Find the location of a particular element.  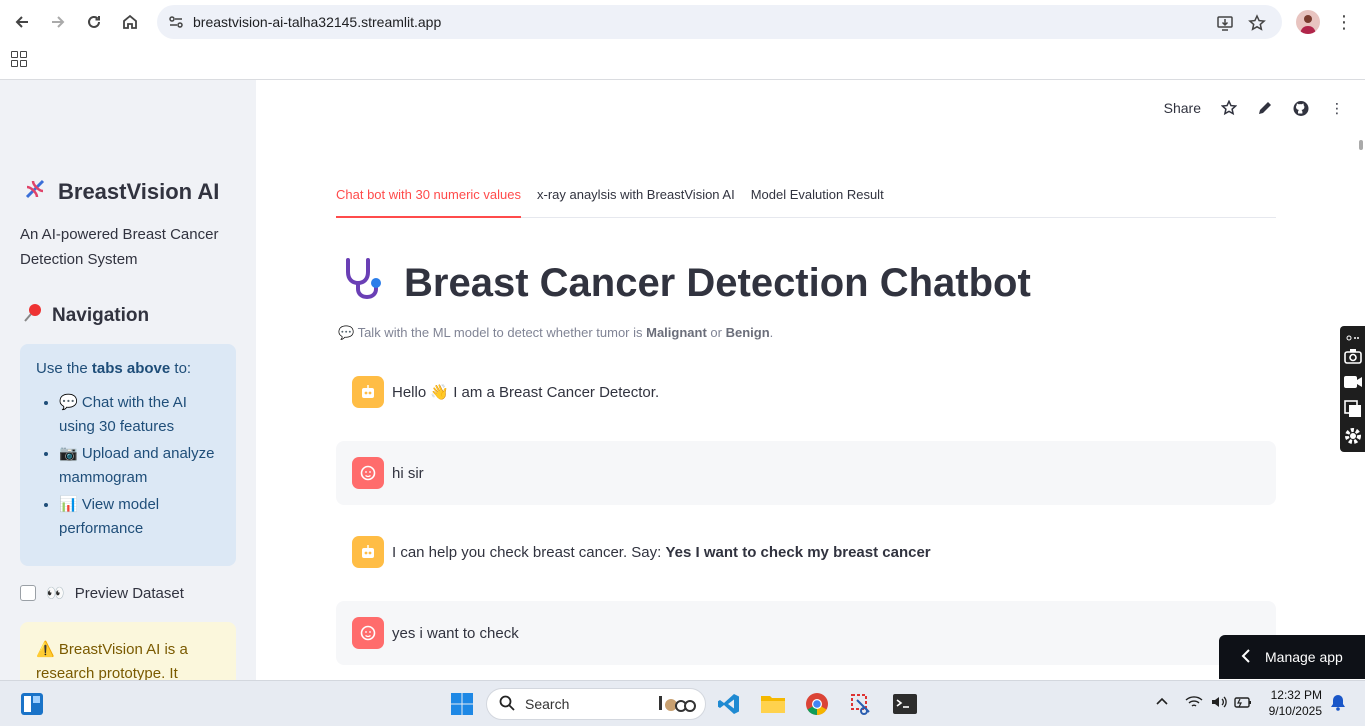

star-icon is located at coordinates (1229, 108).